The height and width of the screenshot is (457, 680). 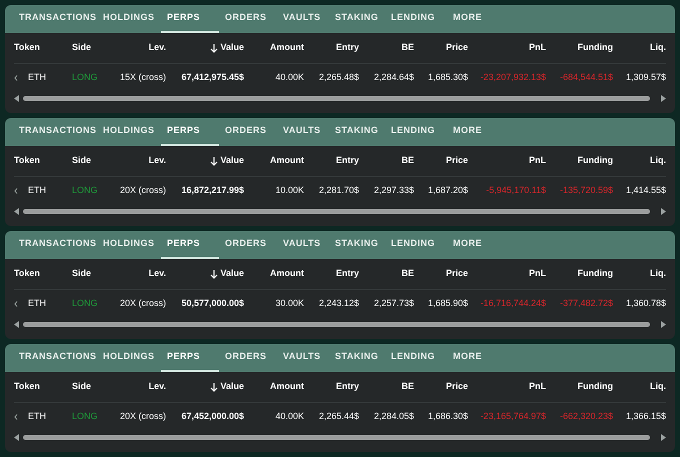 I want to click on table-cell-text: 1,685.90$, so click(x=448, y=303).